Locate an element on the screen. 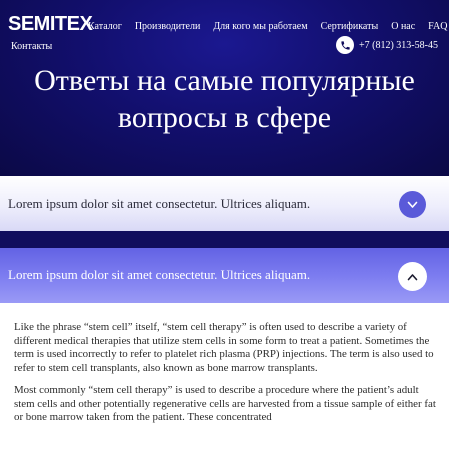 This screenshot has height=449, width=449. nav-item-manufacturers: Производители is located at coordinates (167, 26).